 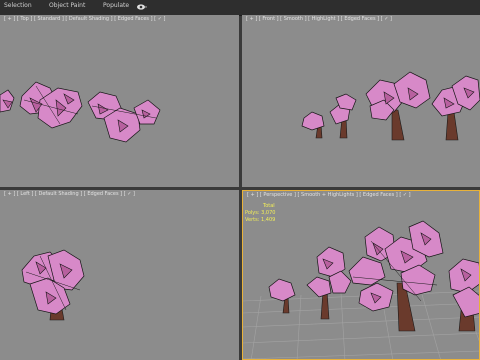 I want to click on tab-selection: Selection, so click(x=18, y=5).